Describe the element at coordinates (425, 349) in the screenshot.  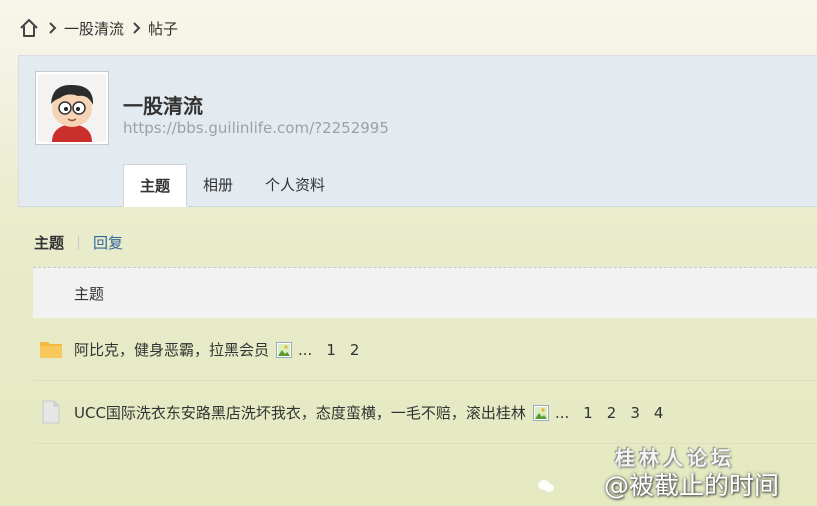
I see `table-row: 阿比克，健身恶霸，拉黑会员... 1 2` at that location.